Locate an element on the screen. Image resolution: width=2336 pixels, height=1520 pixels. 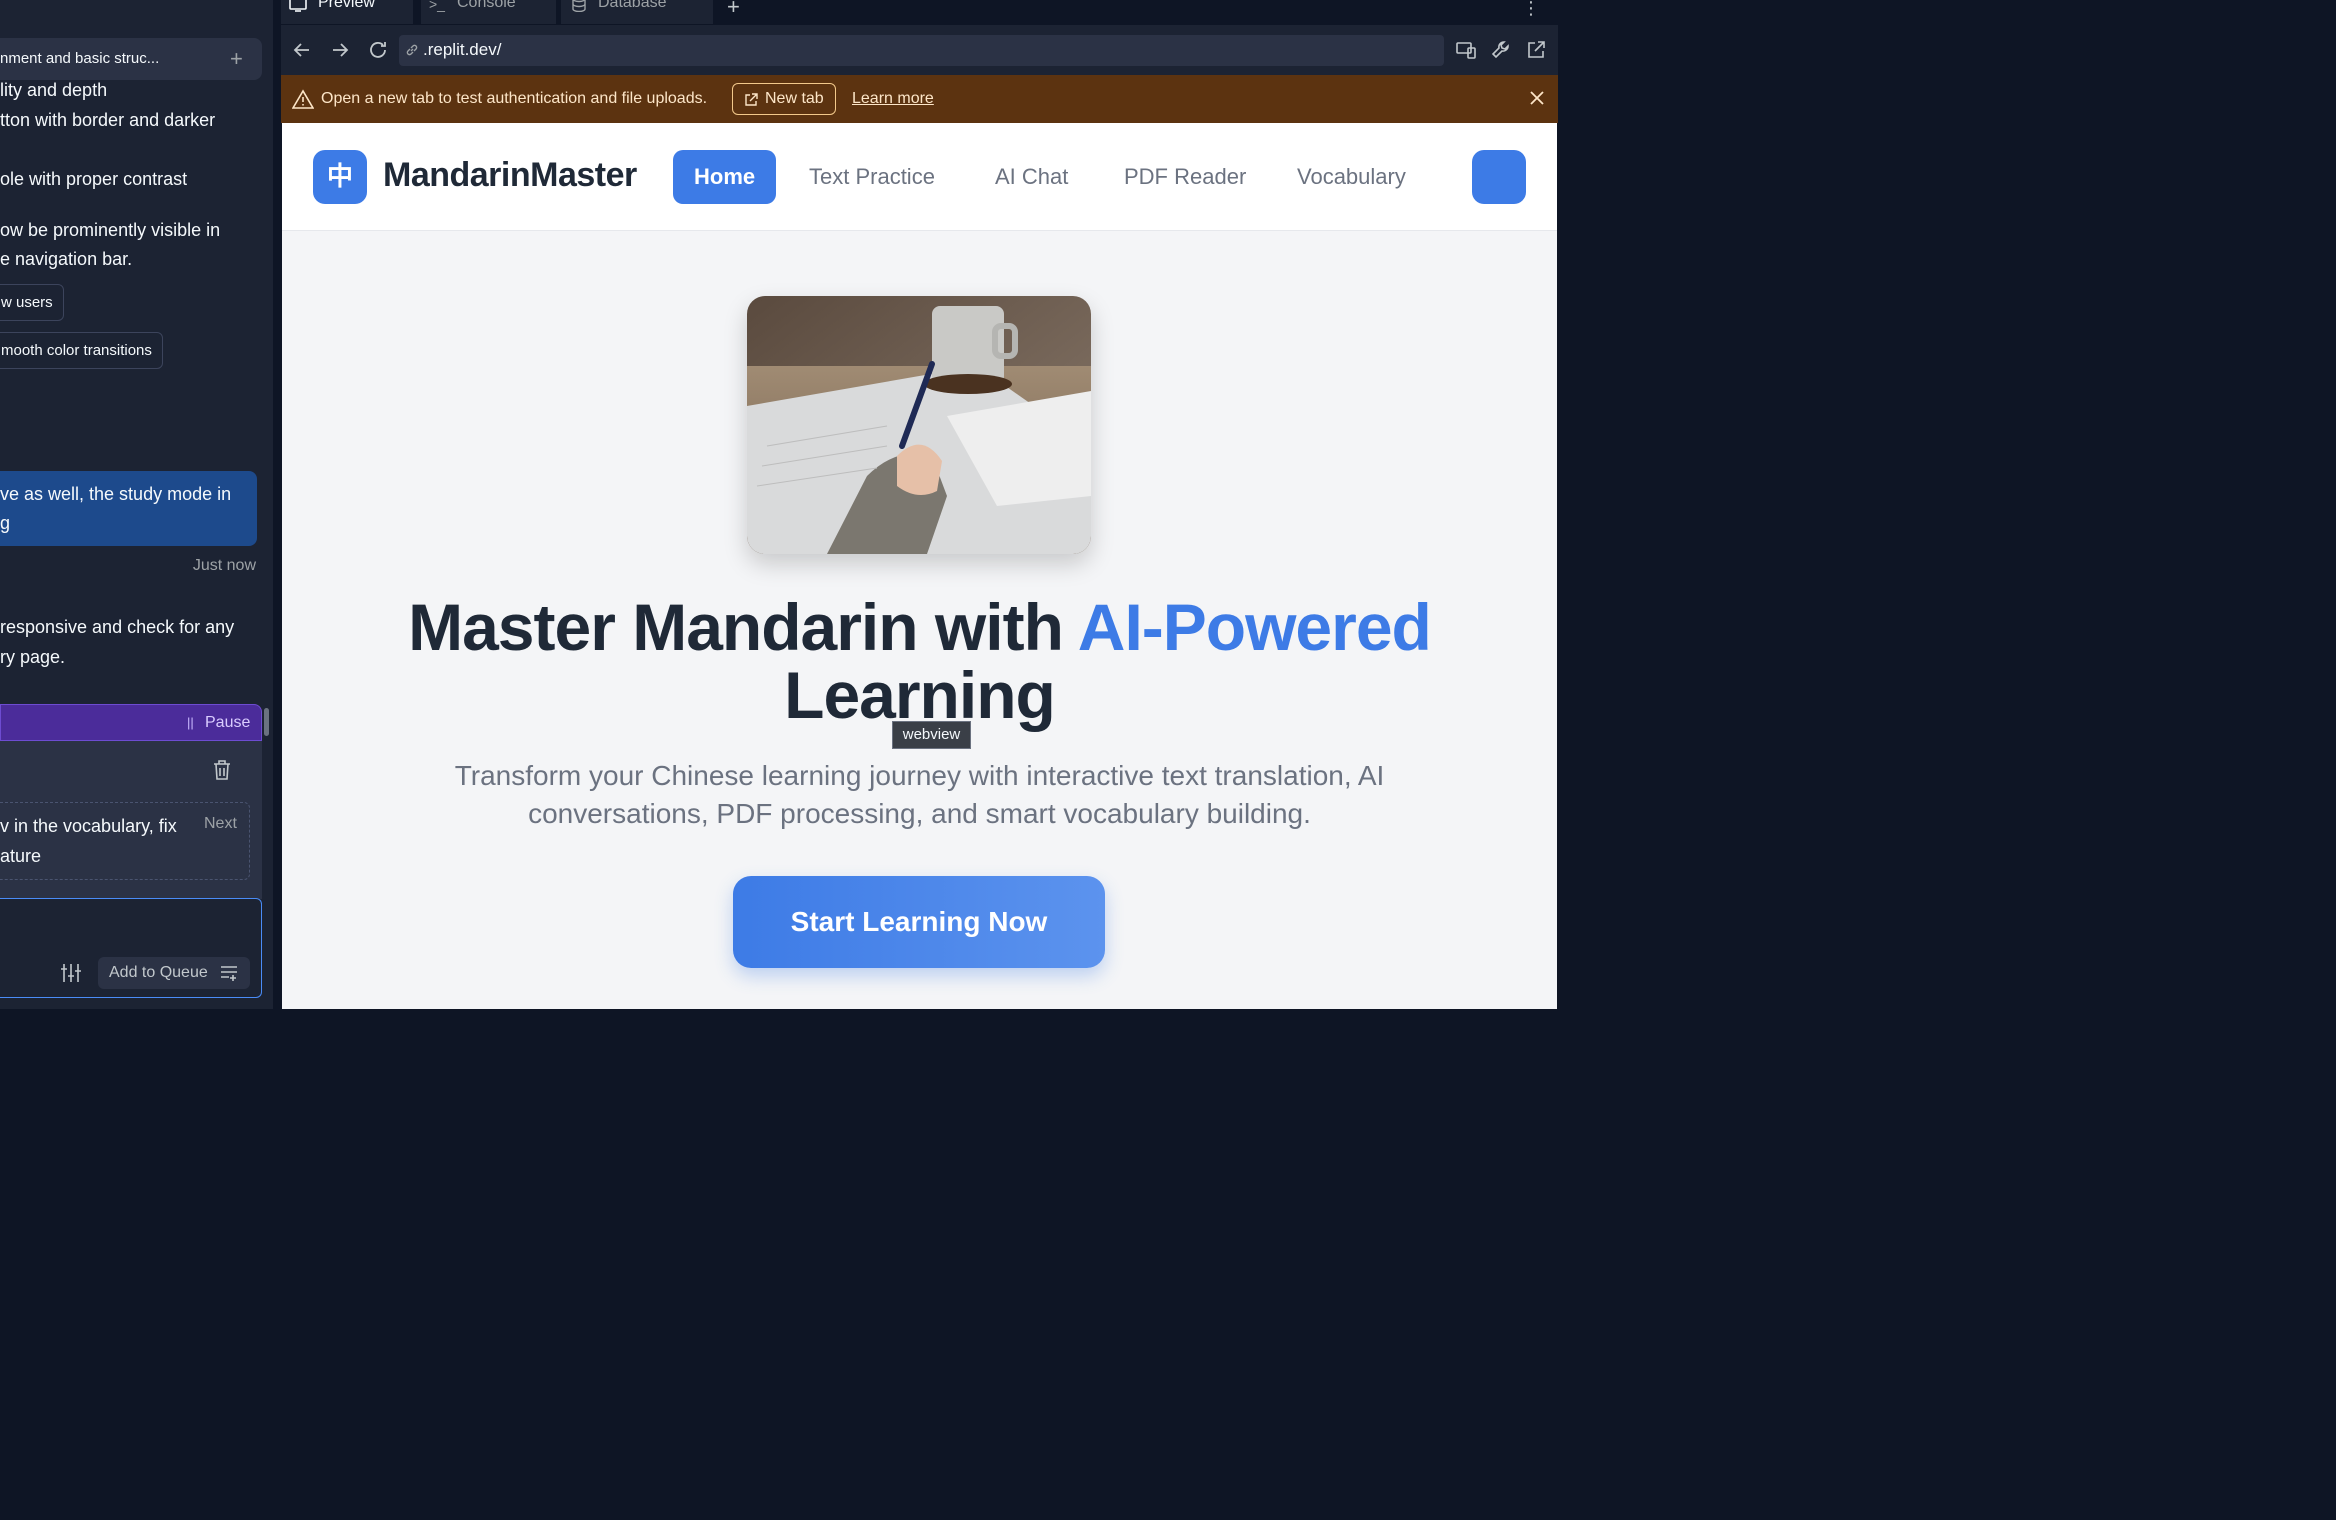
hero-title-accent: AI-Powered is located at coordinates (1254, 627).